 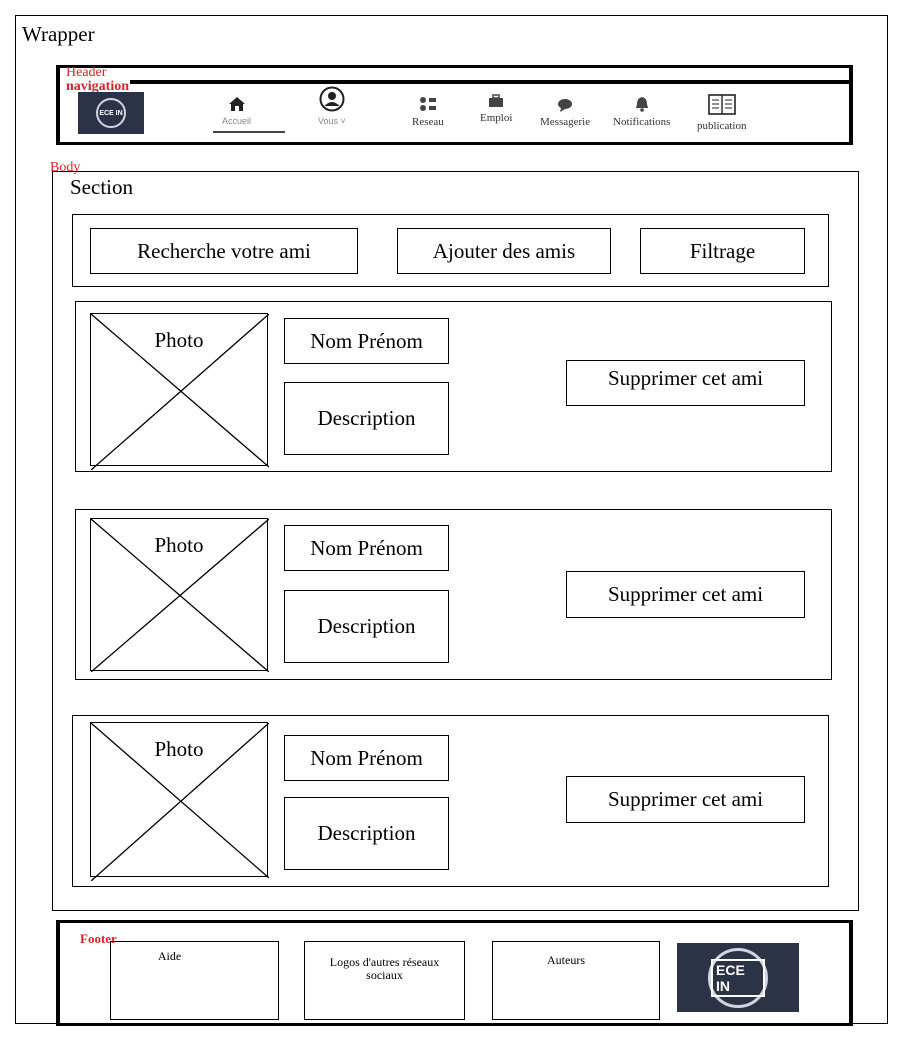 What do you see at coordinates (496, 97) in the screenshot?
I see `briefcase-icon` at bounding box center [496, 97].